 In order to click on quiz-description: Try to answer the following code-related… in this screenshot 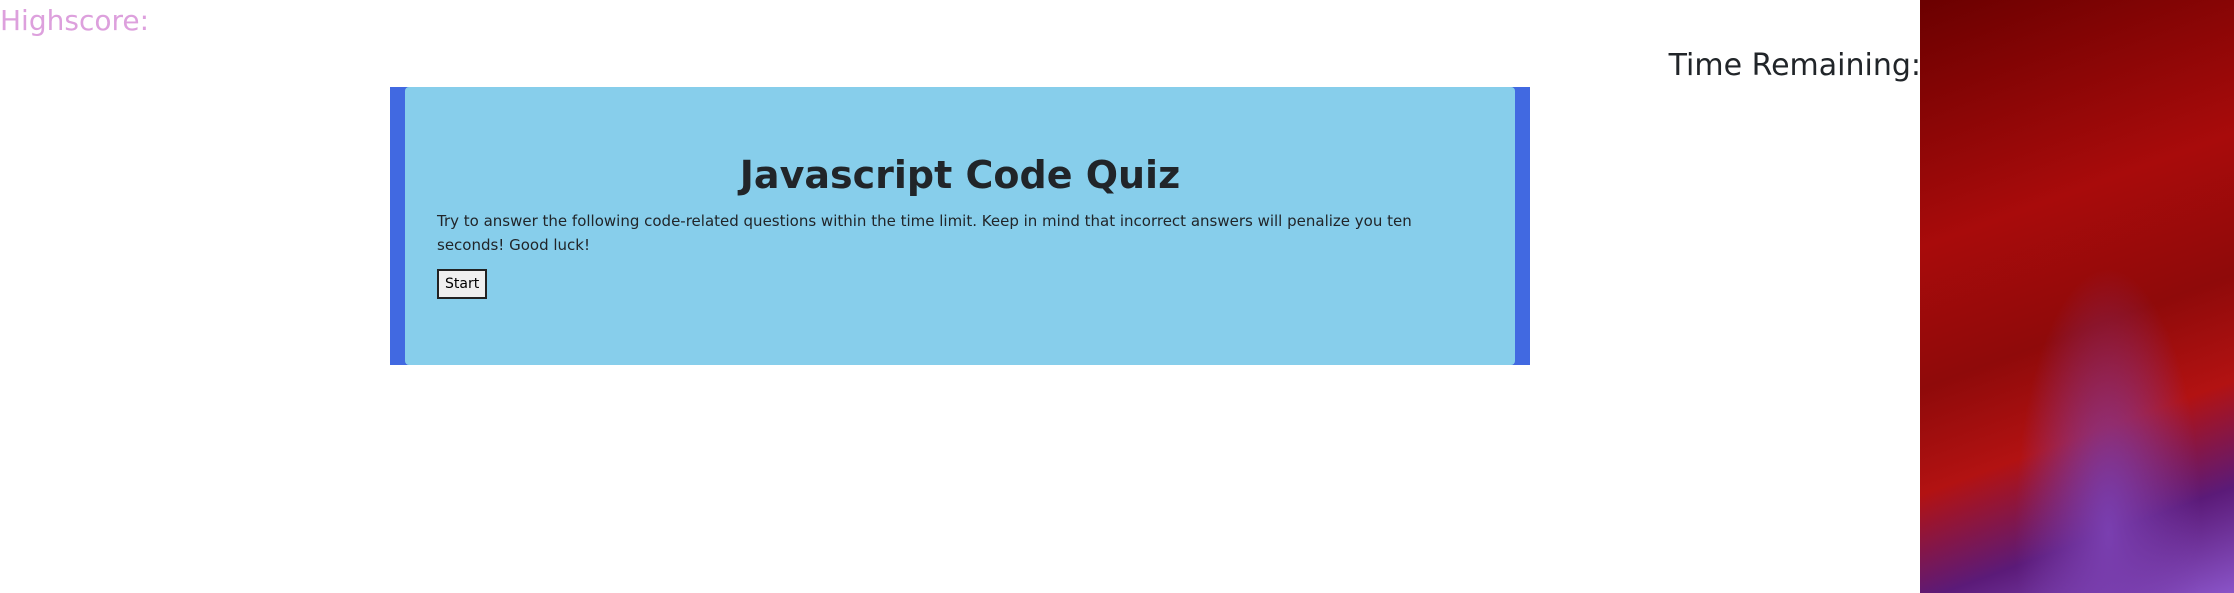, I will do `click(924, 233)`.